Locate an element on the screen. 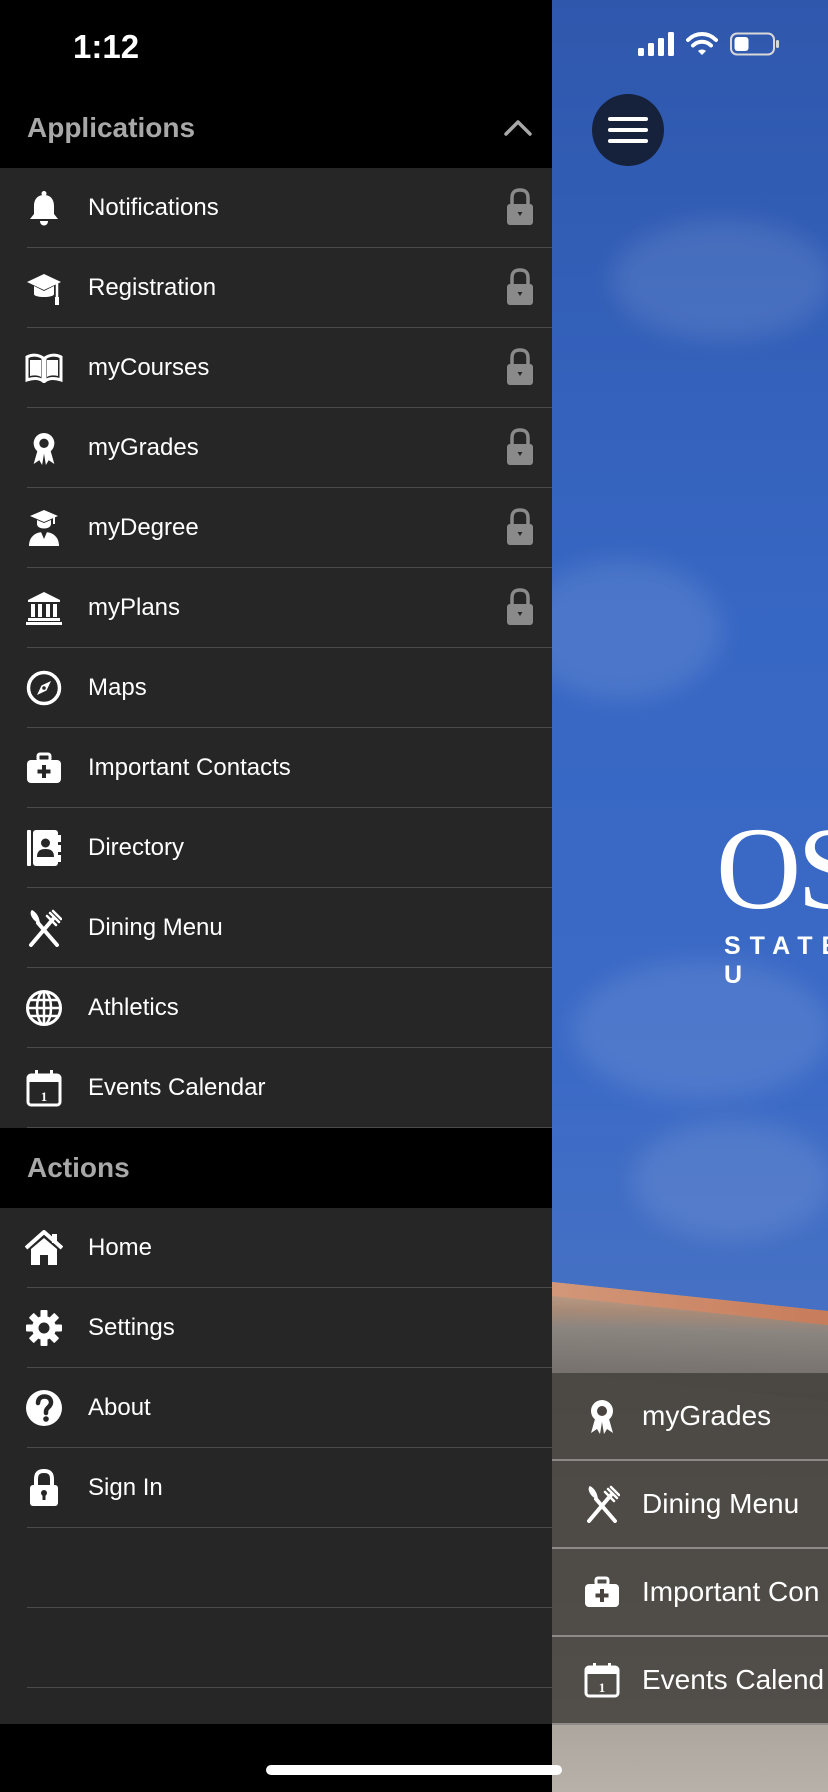  menu-item-label: Home is located at coordinates (120, 1247).